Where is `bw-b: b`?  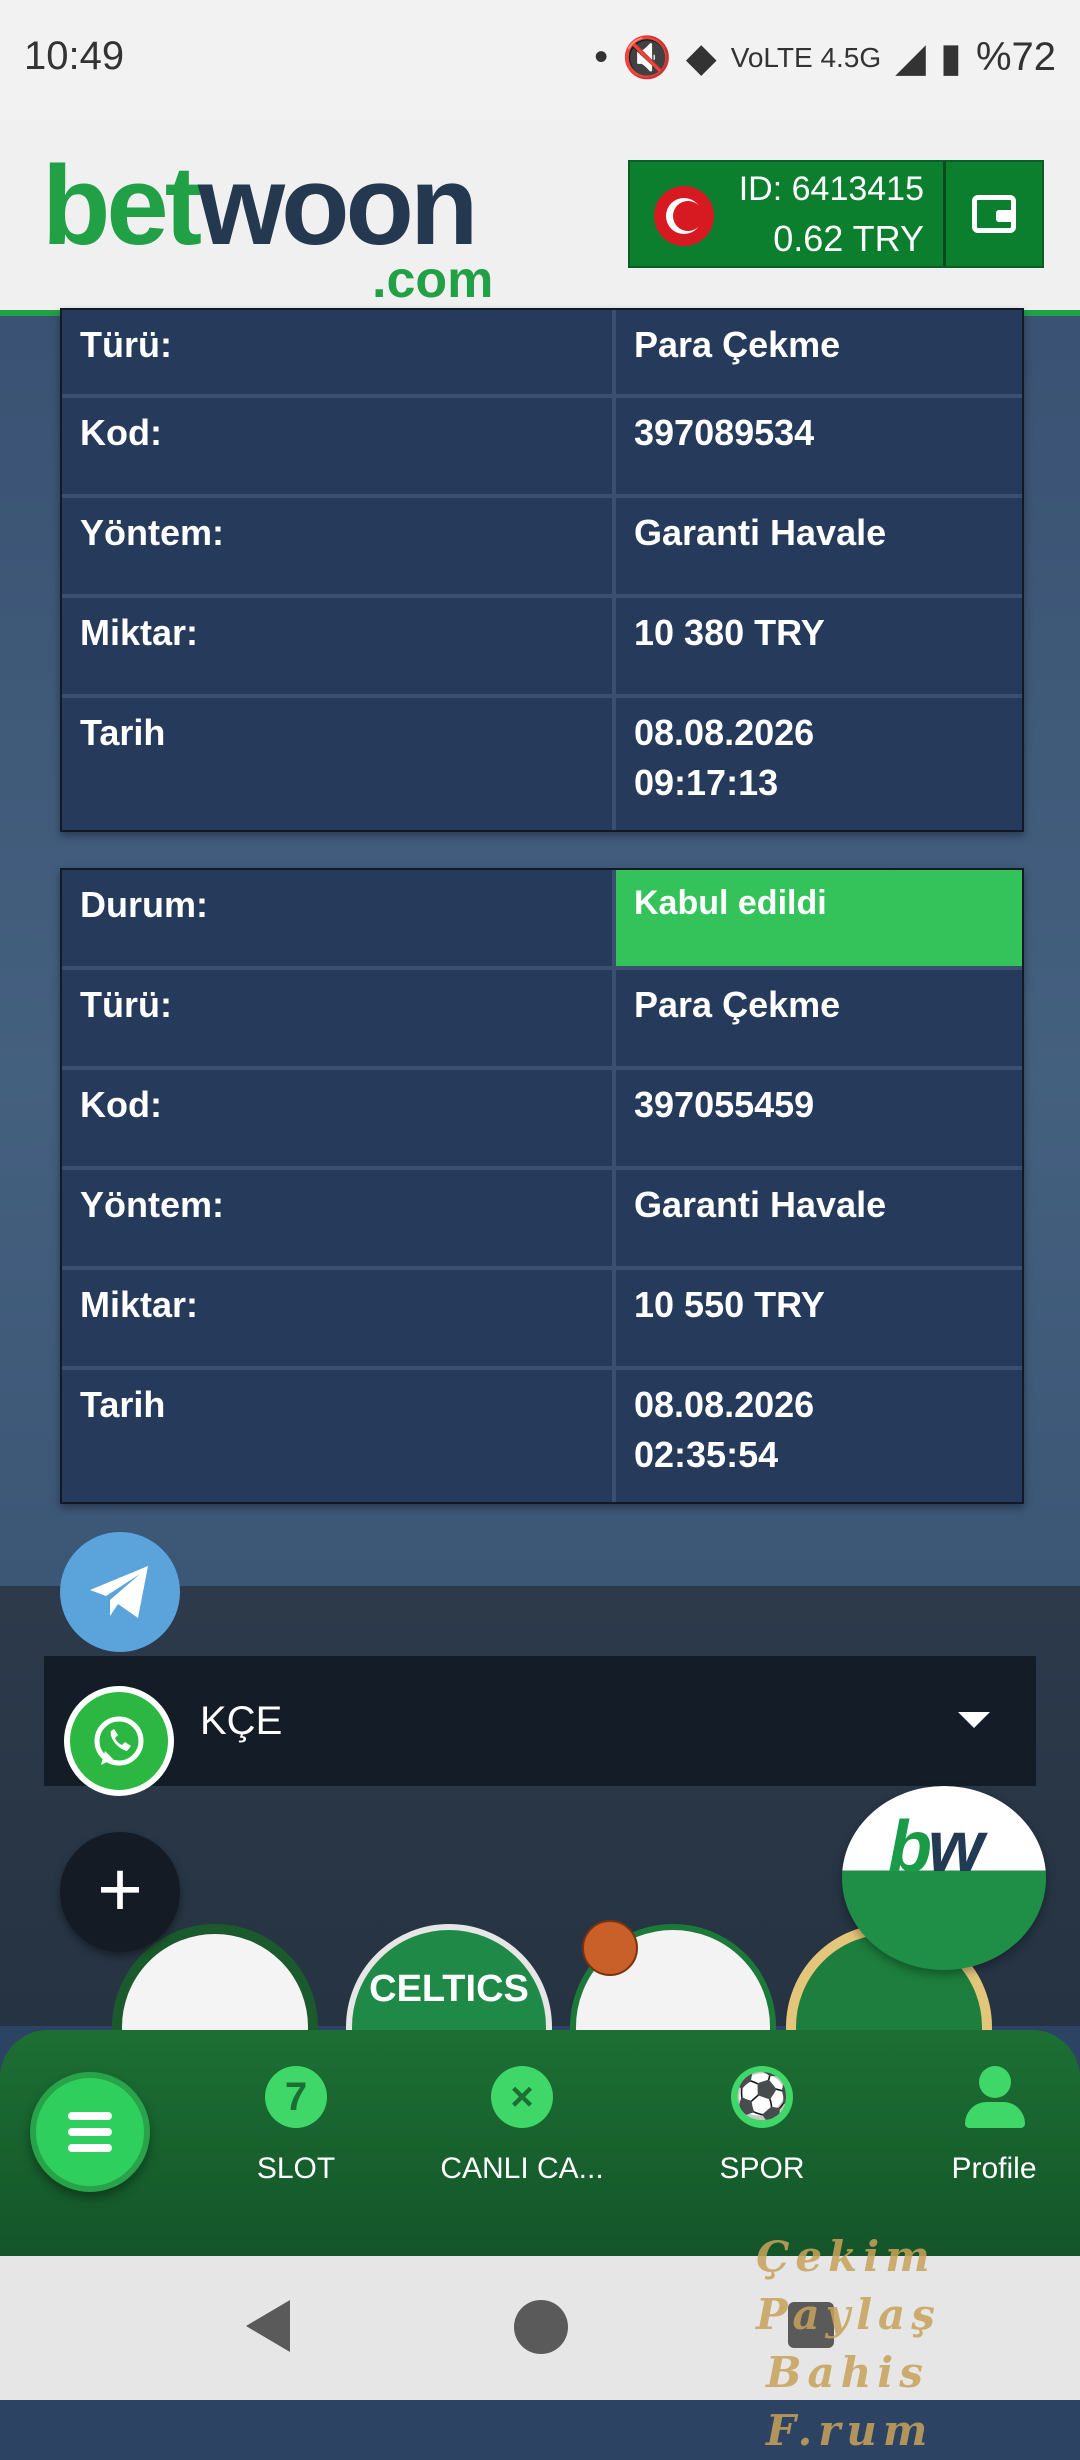
bw-b: b is located at coordinates (910, 1847).